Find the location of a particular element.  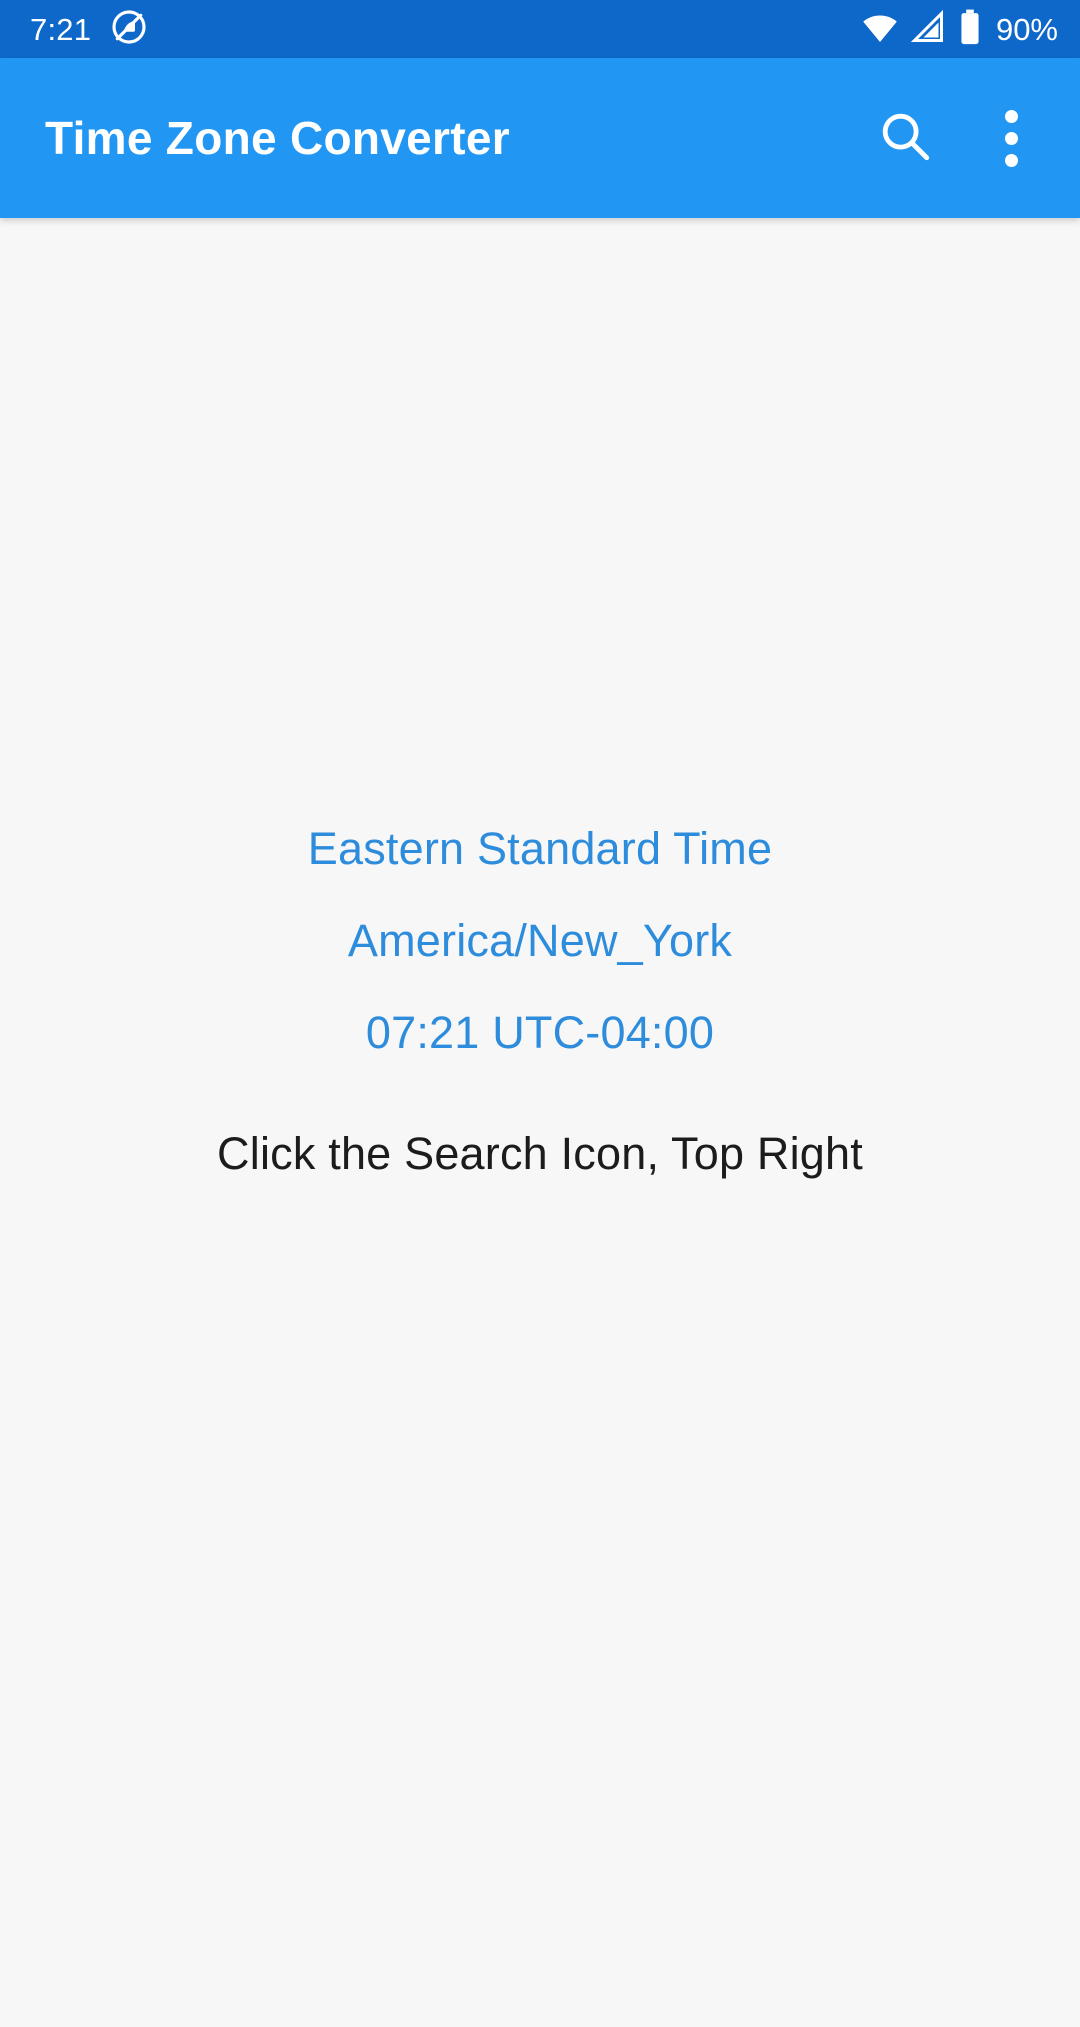

search-button is located at coordinates (905, 138).